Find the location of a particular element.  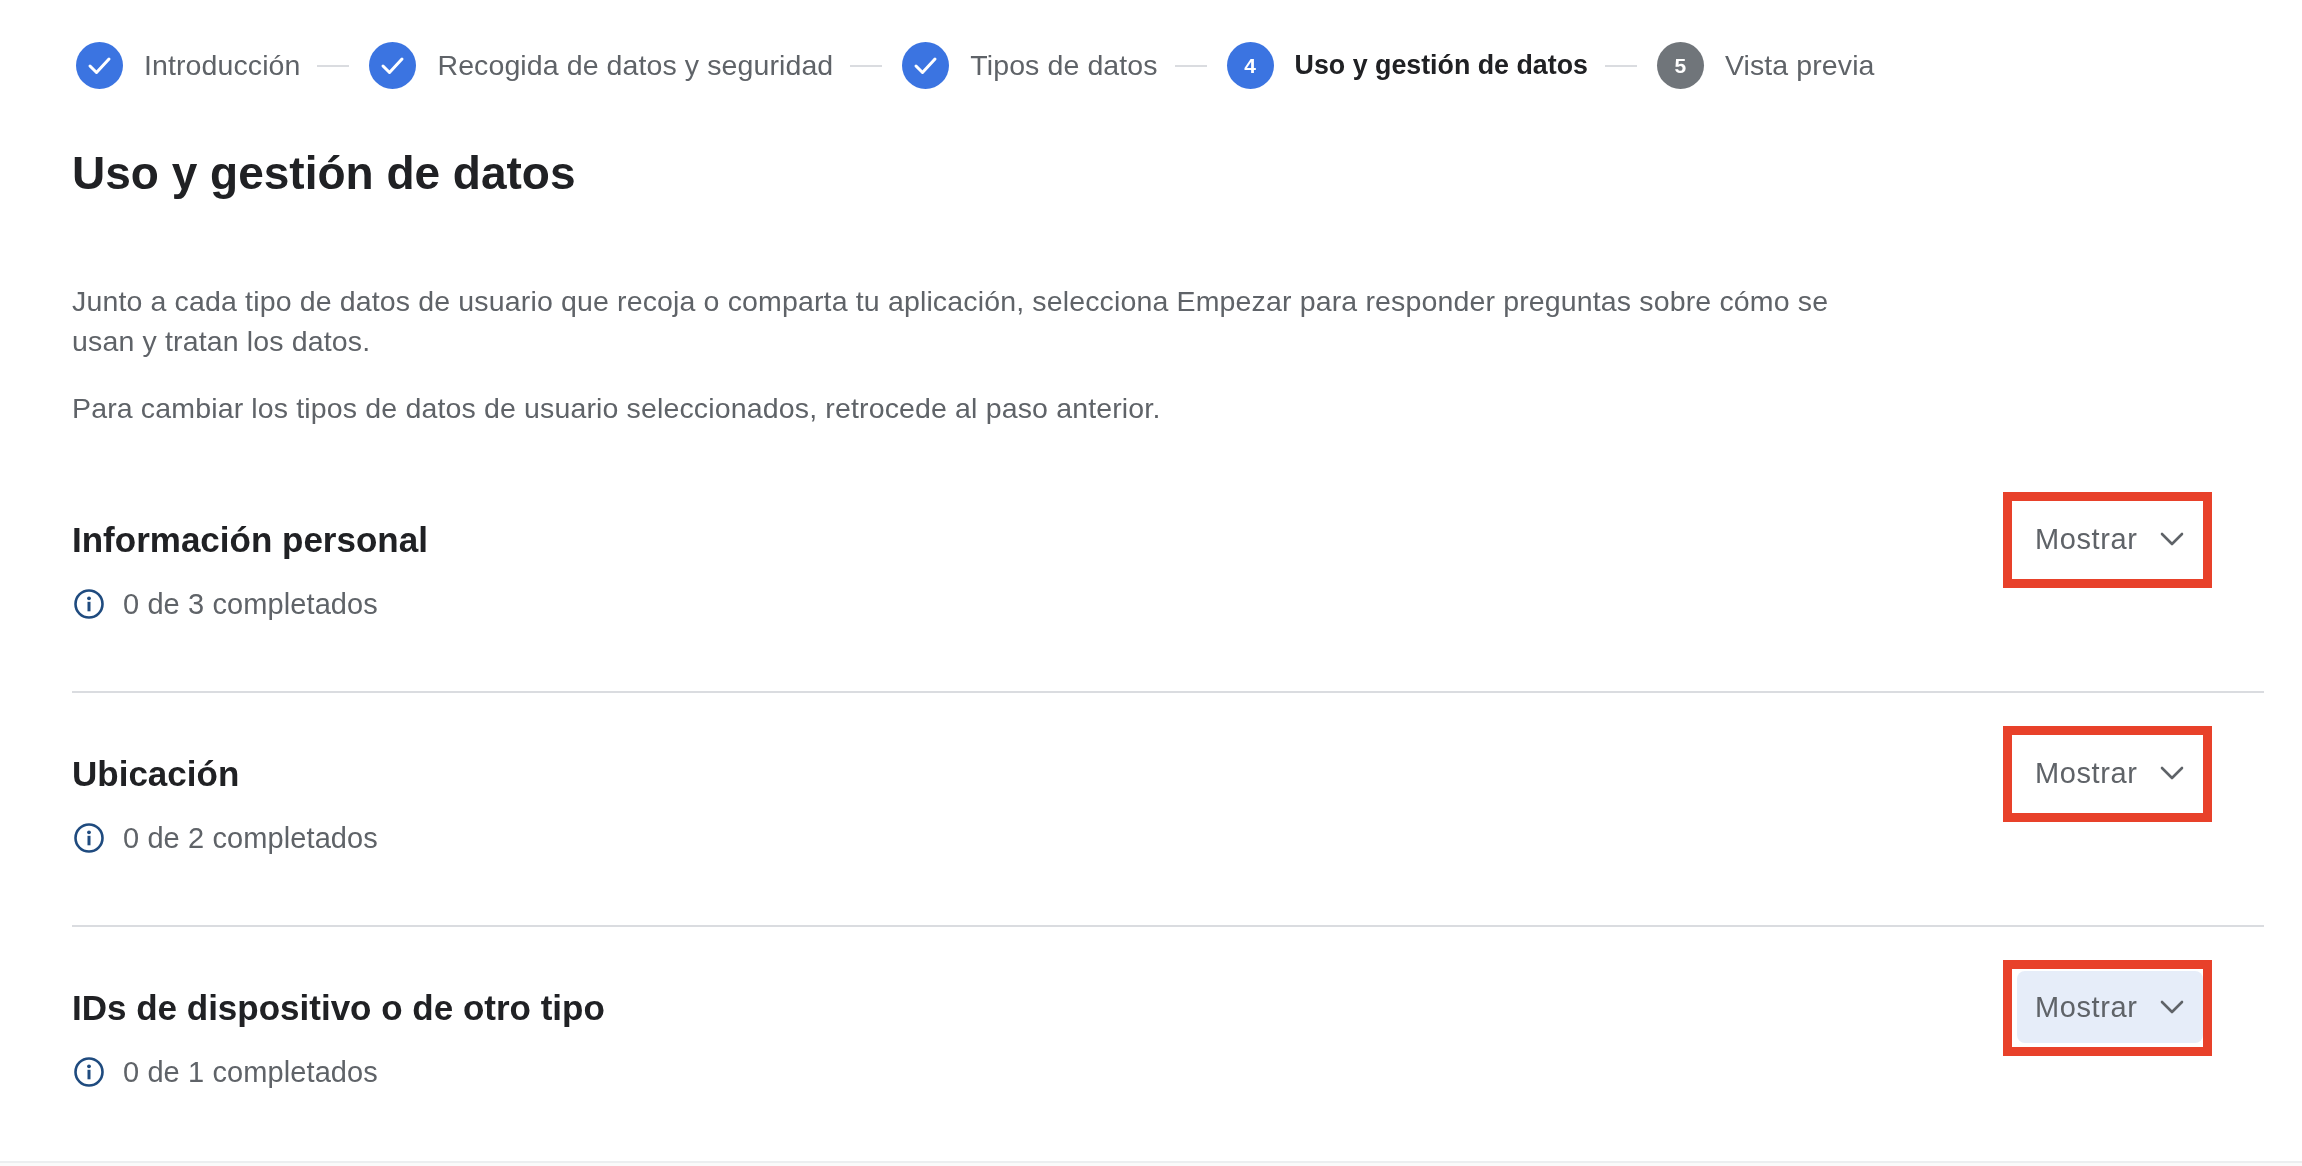

step-number: 5 is located at coordinates (1680, 65).